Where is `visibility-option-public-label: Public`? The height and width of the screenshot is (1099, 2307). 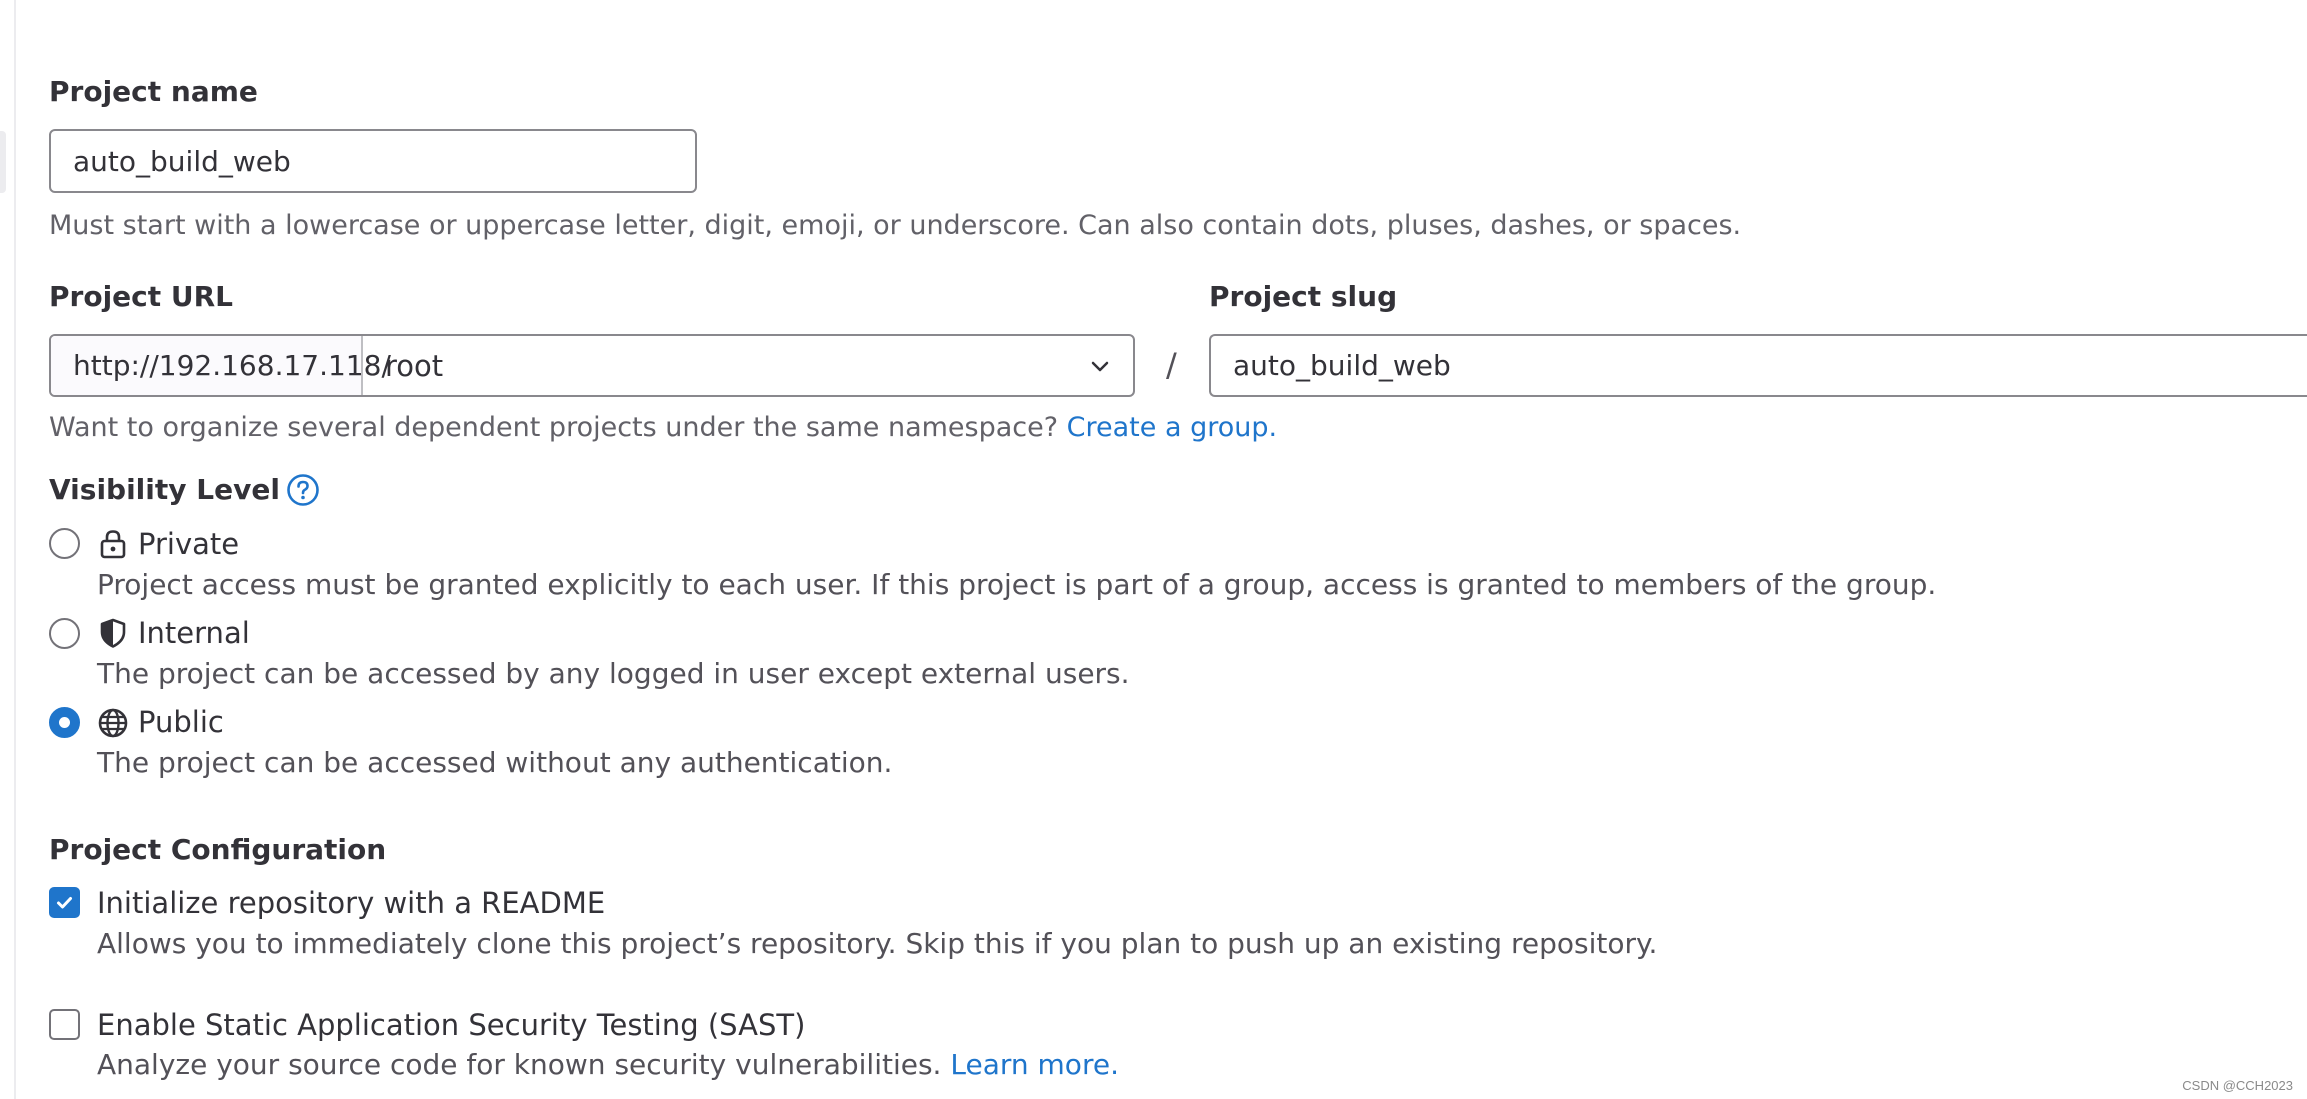 visibility-option-public-label: Public is located at coordinates (181, 722).